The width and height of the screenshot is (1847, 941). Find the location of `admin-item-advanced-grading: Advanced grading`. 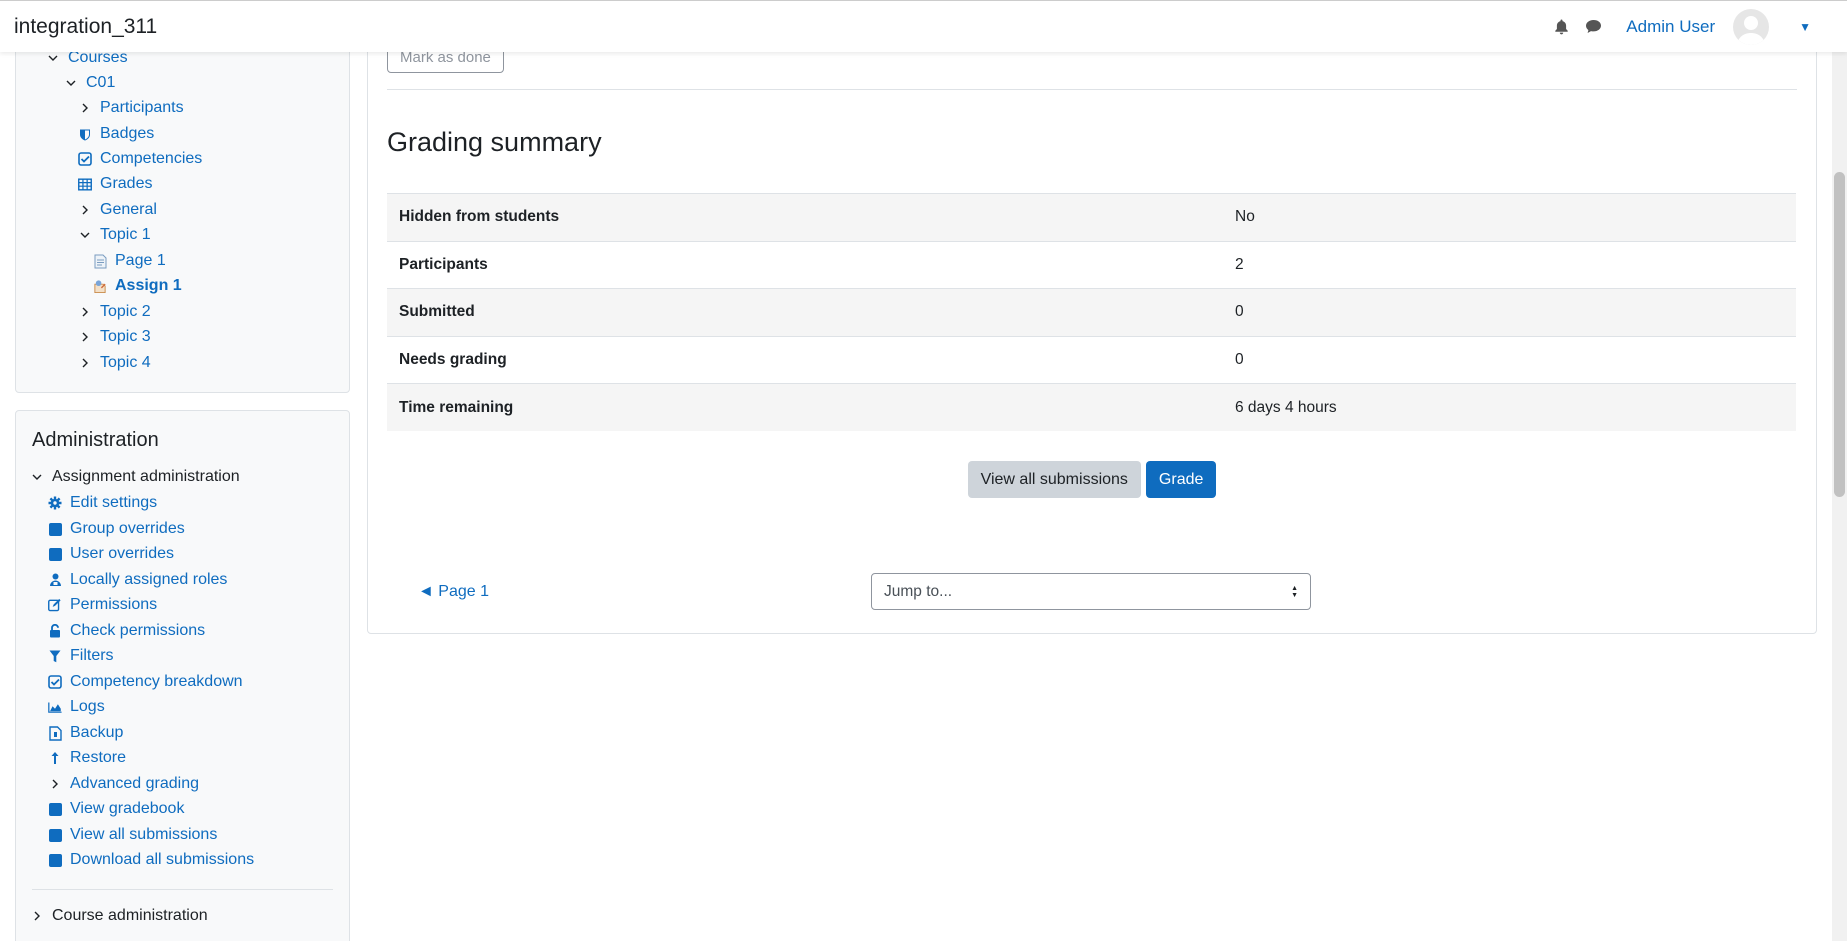

admin-item-advanced-grading: Advanced grading is located at coordinates (123, 784).